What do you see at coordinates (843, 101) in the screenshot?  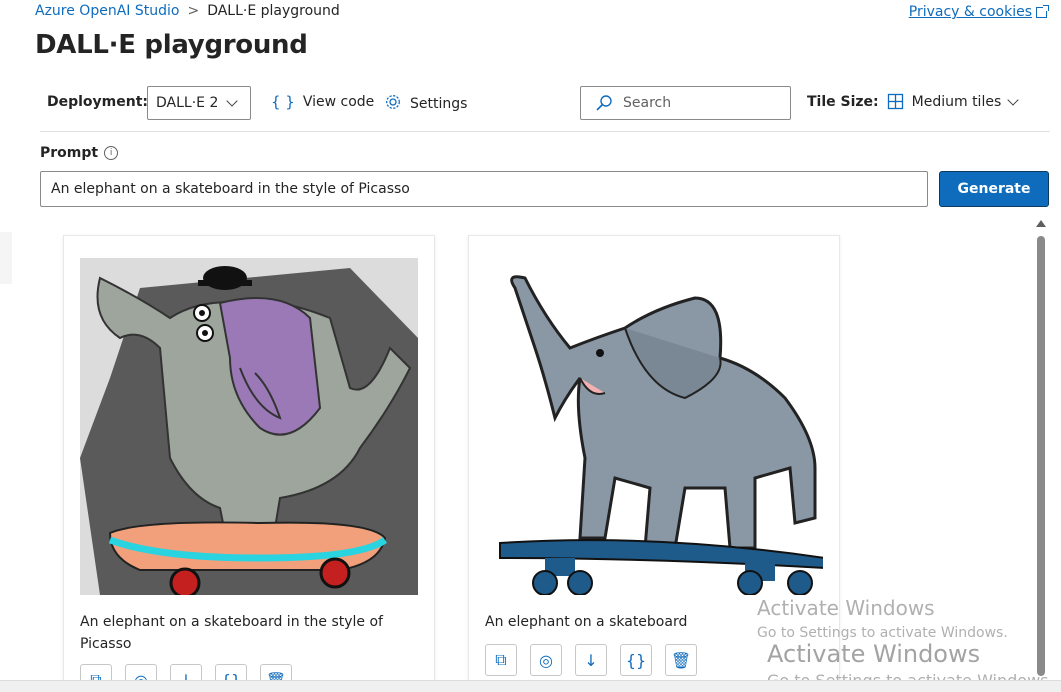 I see `tile-size-label: Tile Size:` at bounding box center [843, 101].